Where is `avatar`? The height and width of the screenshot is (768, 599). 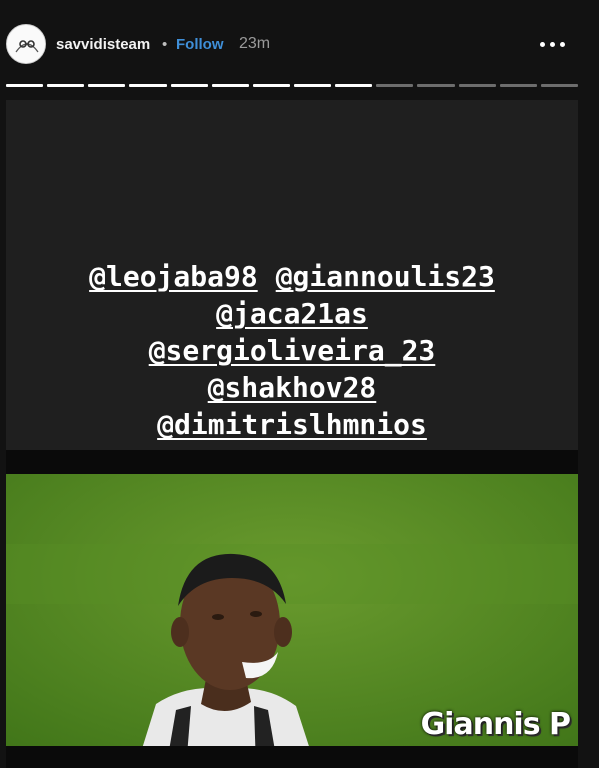
avatar is located at coordinates (26, 44).